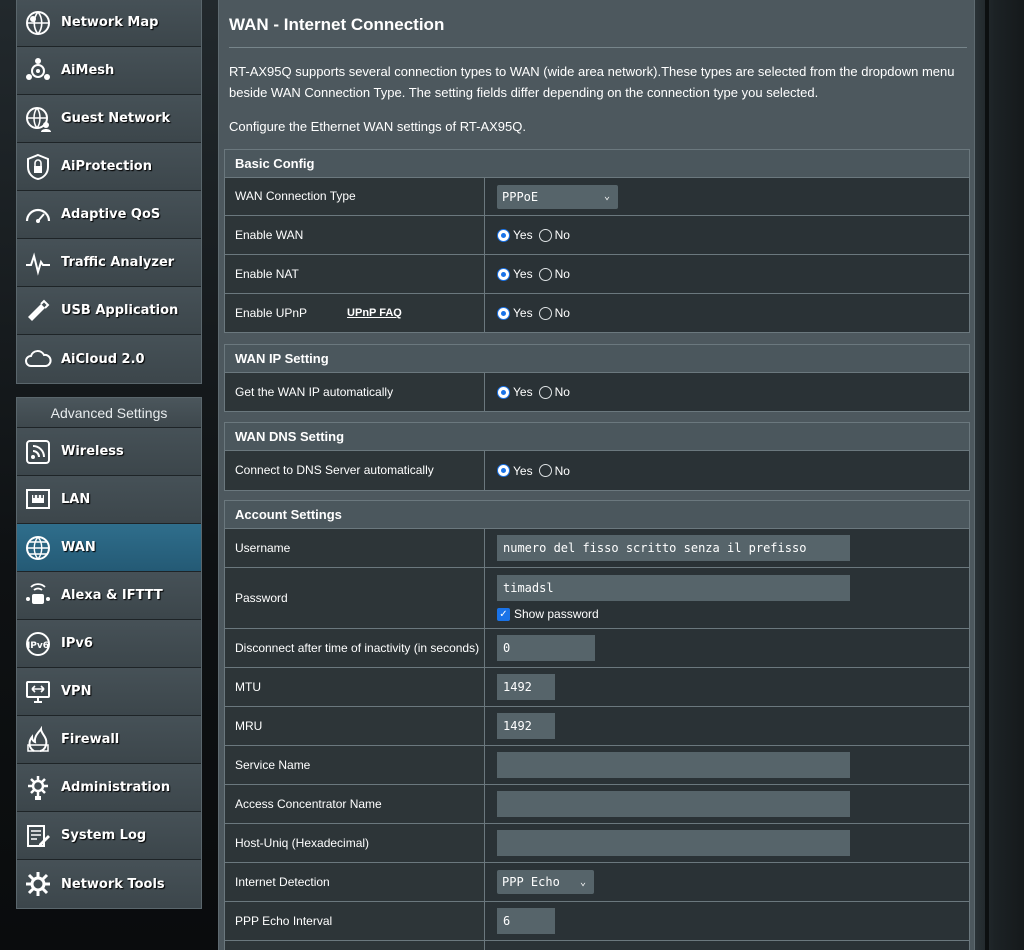 This screenshot has height=950, width=1024. I want to click on sidebar-item-network-map: Network Map, so click(109, 23).